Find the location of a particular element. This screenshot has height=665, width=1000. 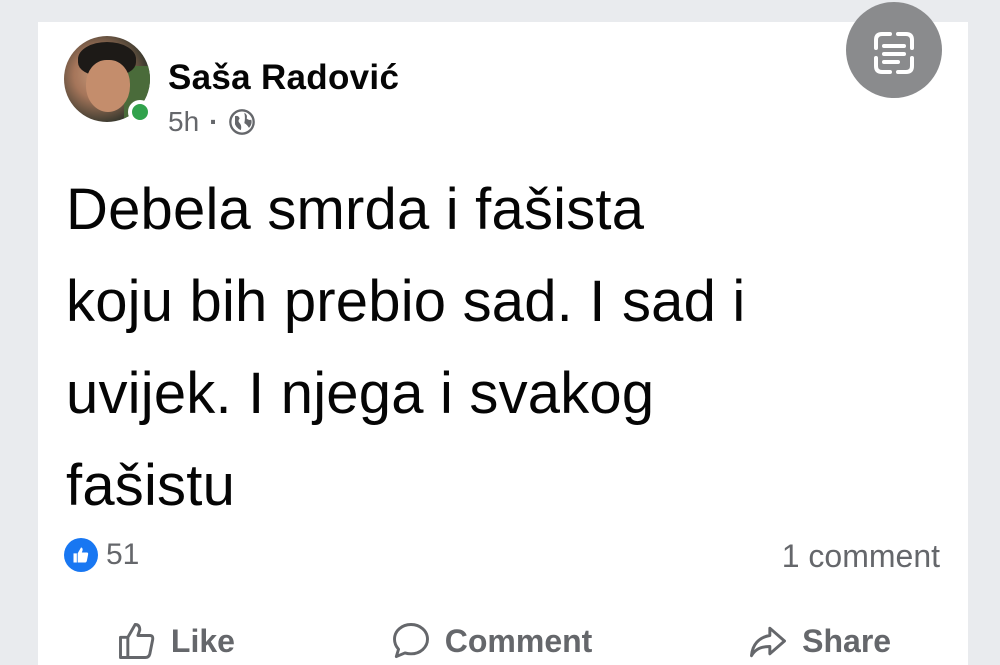

like-button: Like is located at coordinates (175, 641).